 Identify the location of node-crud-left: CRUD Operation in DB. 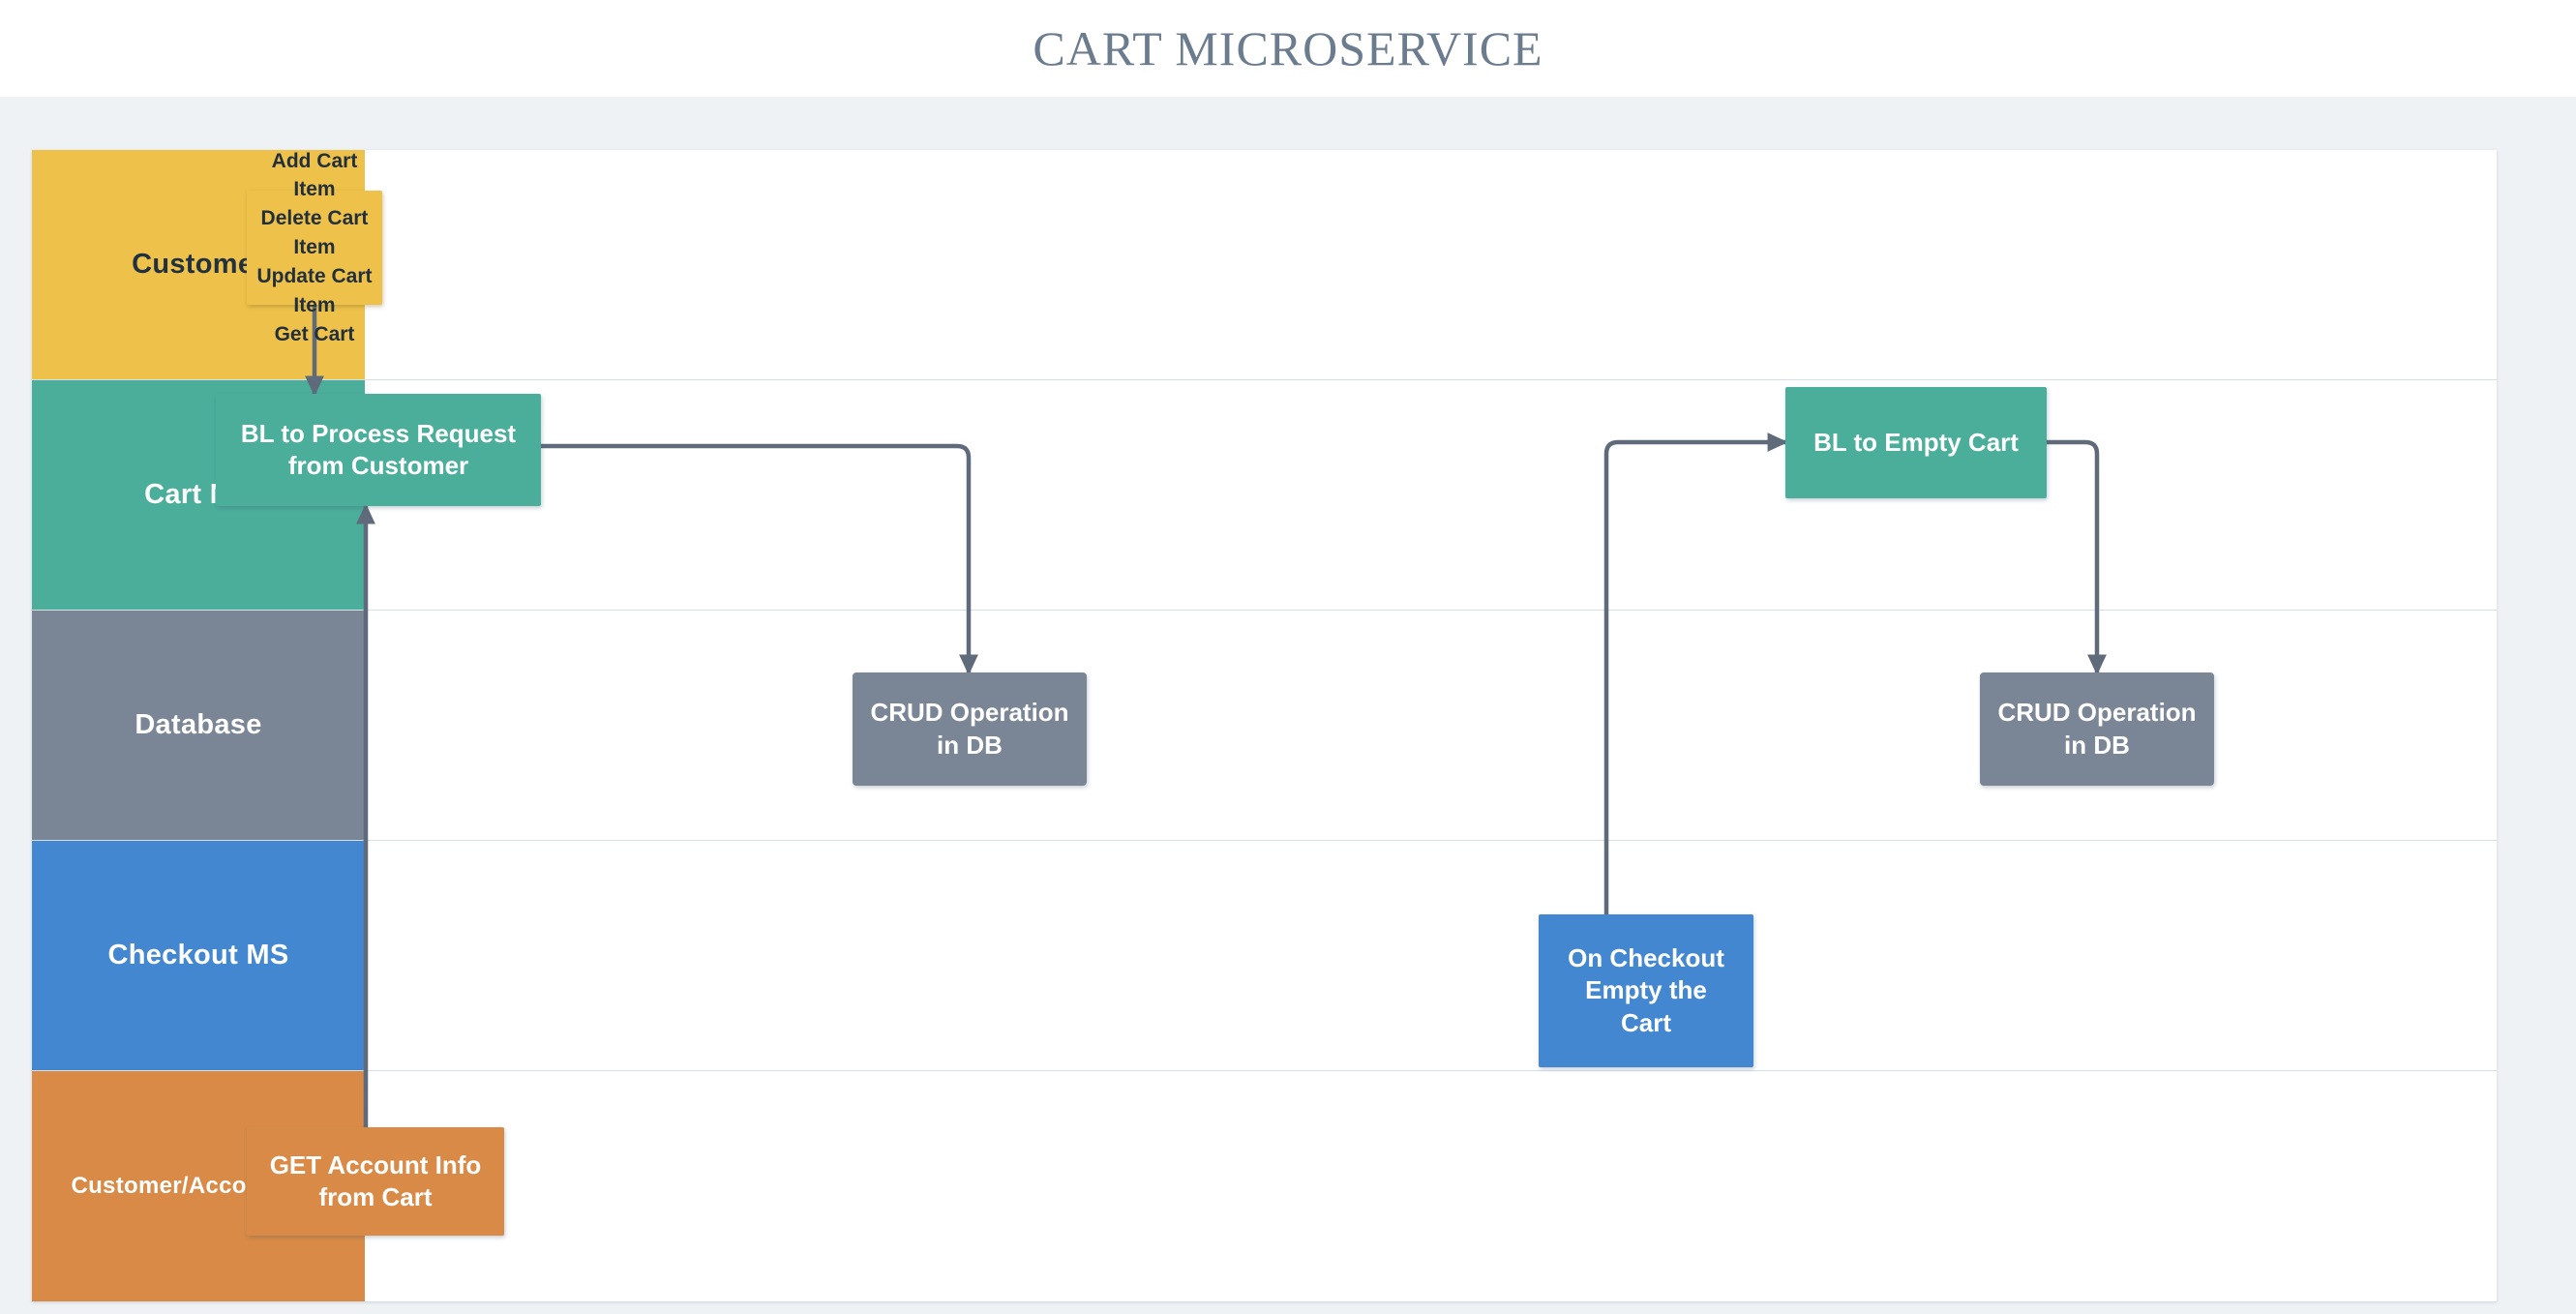
(970, 729).